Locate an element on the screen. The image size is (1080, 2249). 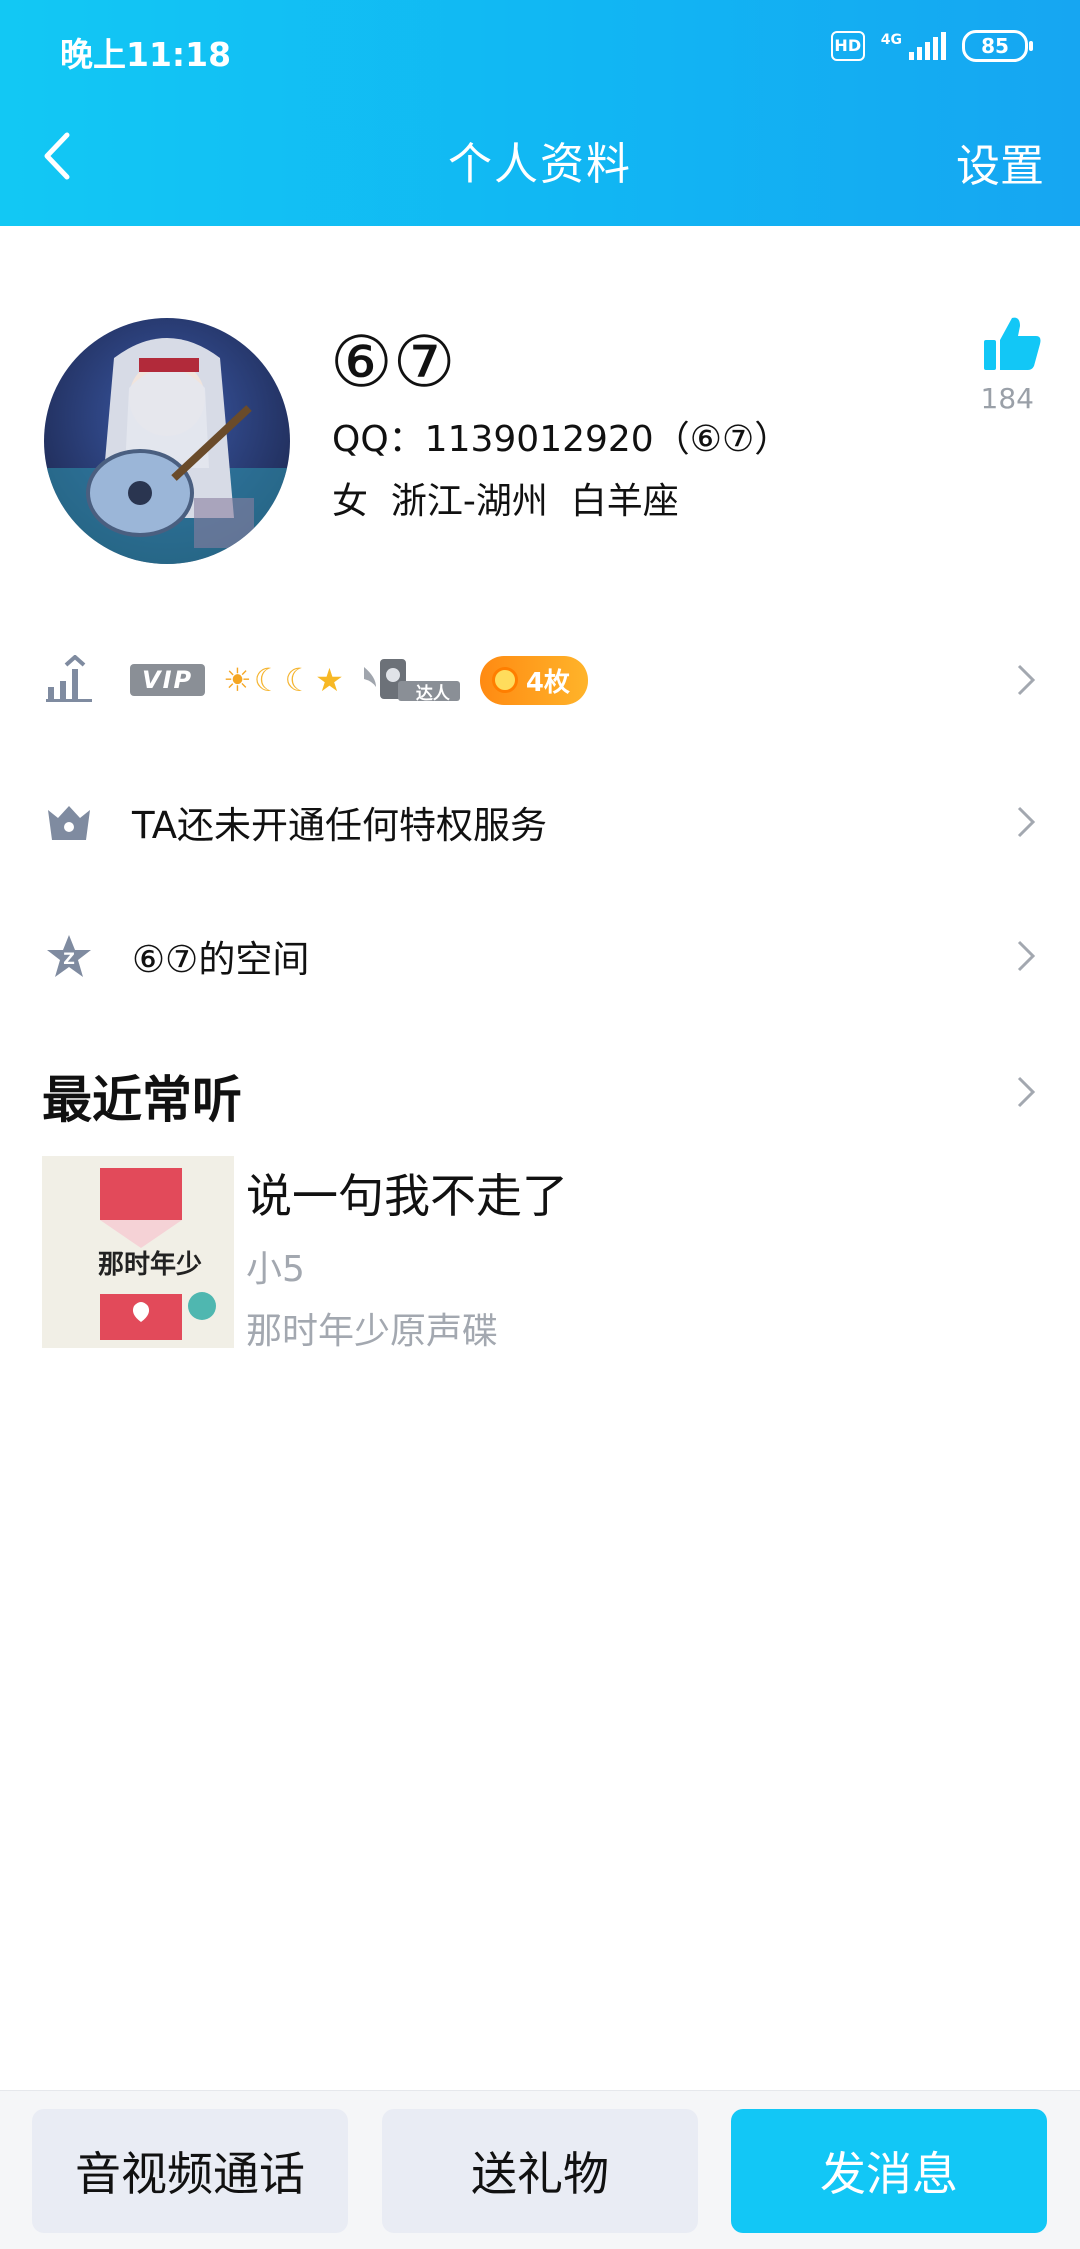
settings-button: 设置 is located at coordinates (1000, 162).